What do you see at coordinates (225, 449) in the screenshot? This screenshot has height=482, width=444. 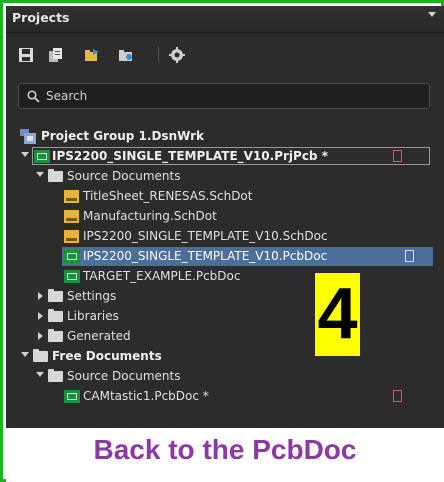 I see `caption-text: Back to the PcbDoc` at bounding box center [225, 449].